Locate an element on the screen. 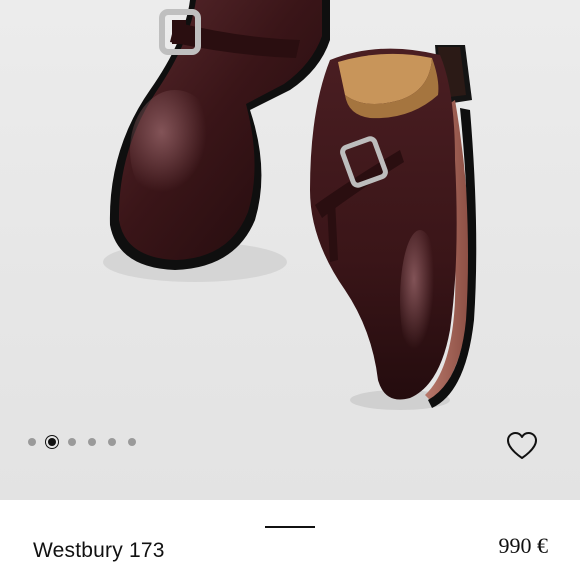 This screenshot has width=580, height=579. product-name: Westbury 173 is located at coordinates (99, 550).